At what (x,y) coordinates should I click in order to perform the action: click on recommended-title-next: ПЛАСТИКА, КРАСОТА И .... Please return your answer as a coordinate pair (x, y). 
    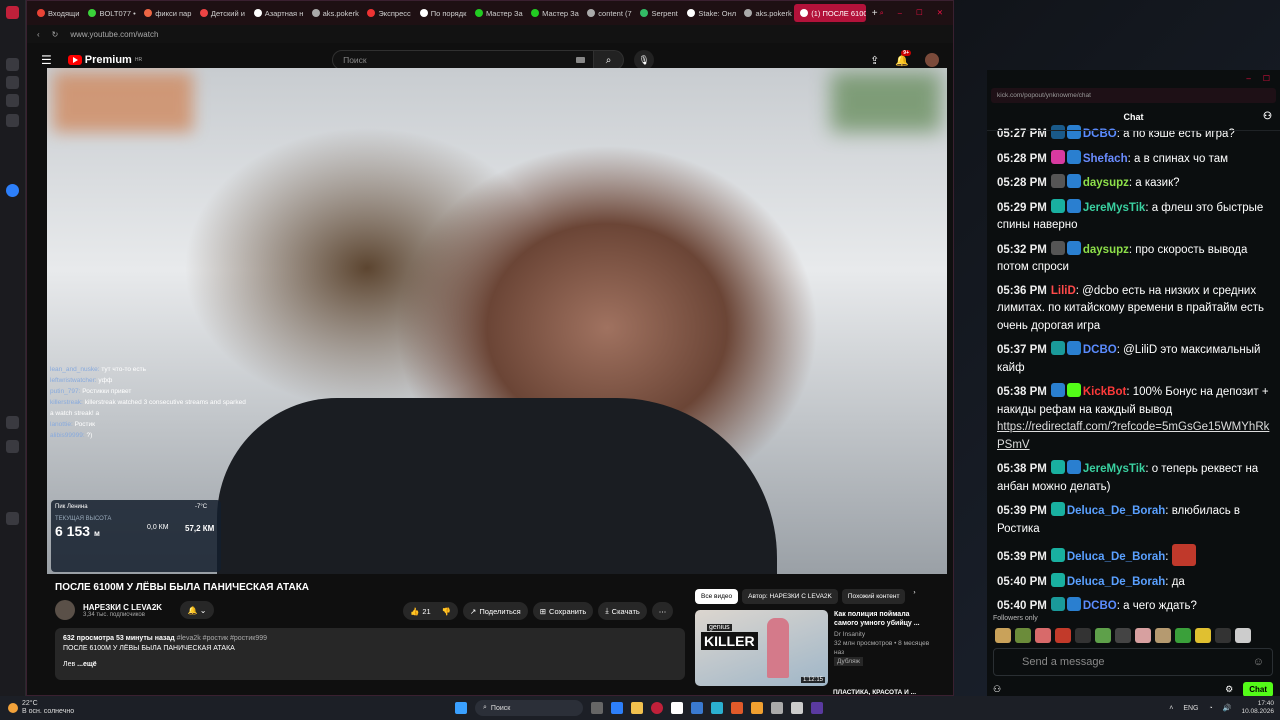
    Looking at the image, I should click on (874, 692).